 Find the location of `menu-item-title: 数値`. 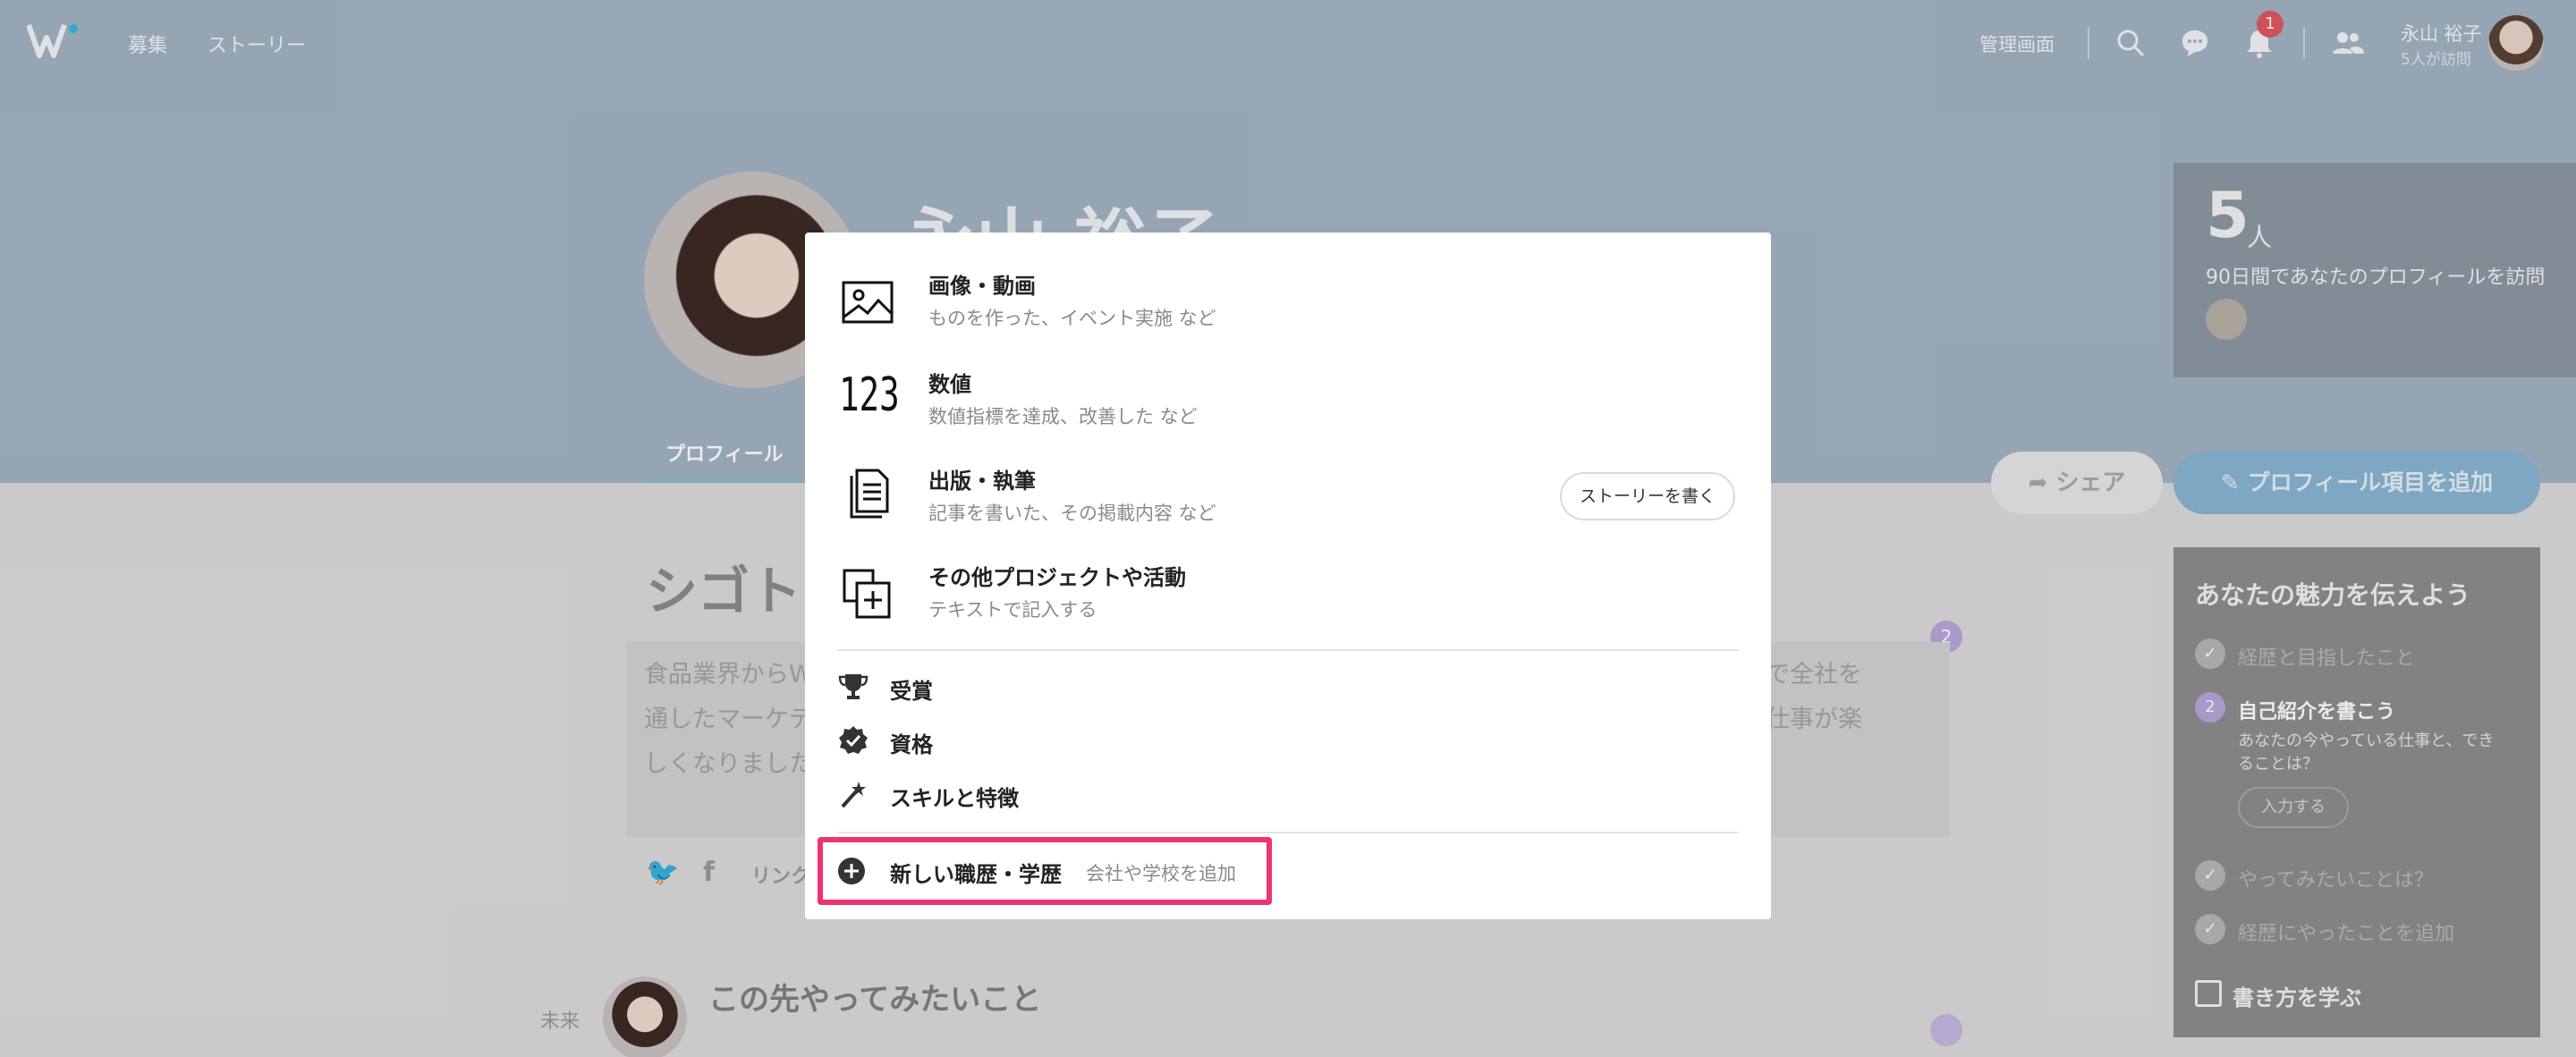

menu-item-title: 数値 is located at coordinates (949, 382).